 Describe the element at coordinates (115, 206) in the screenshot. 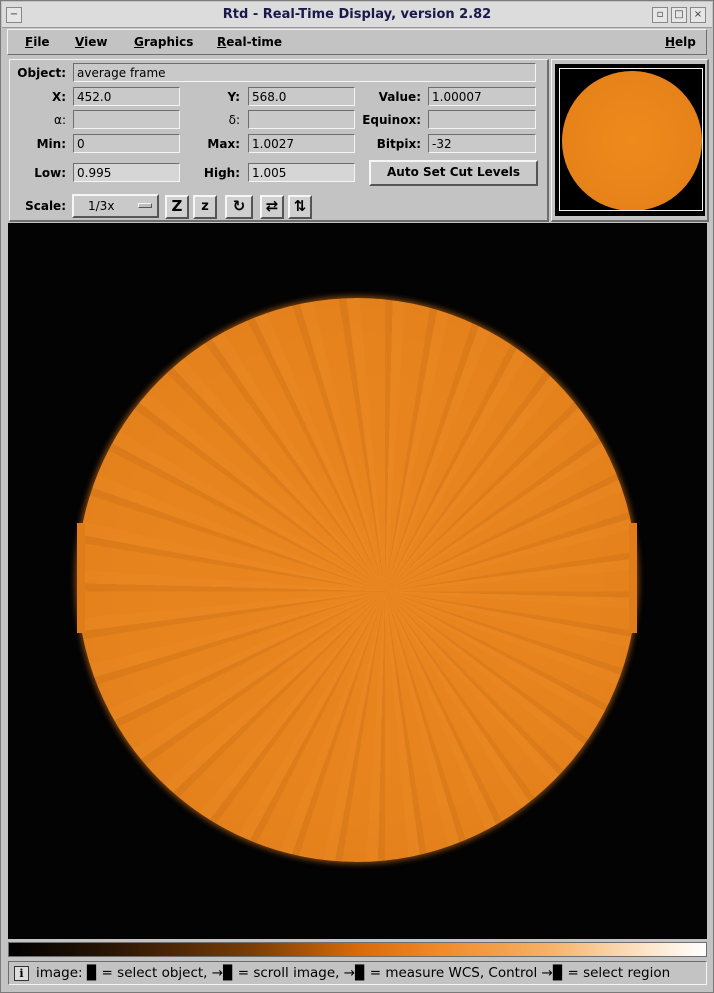

I see `scale-option-menu: 1/3x` at that location.